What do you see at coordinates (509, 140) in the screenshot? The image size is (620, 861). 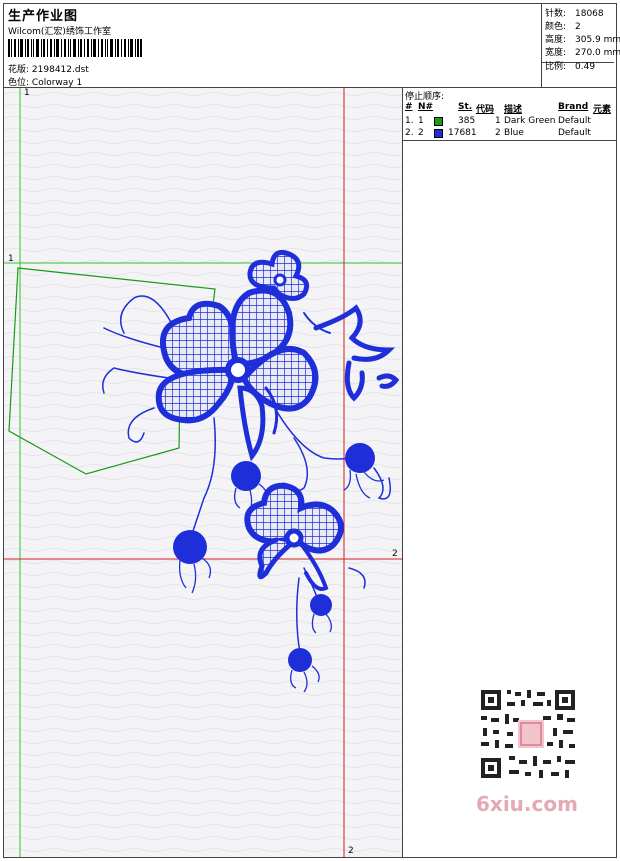 I see `sequence-divider` at bounding box center [509, 140].